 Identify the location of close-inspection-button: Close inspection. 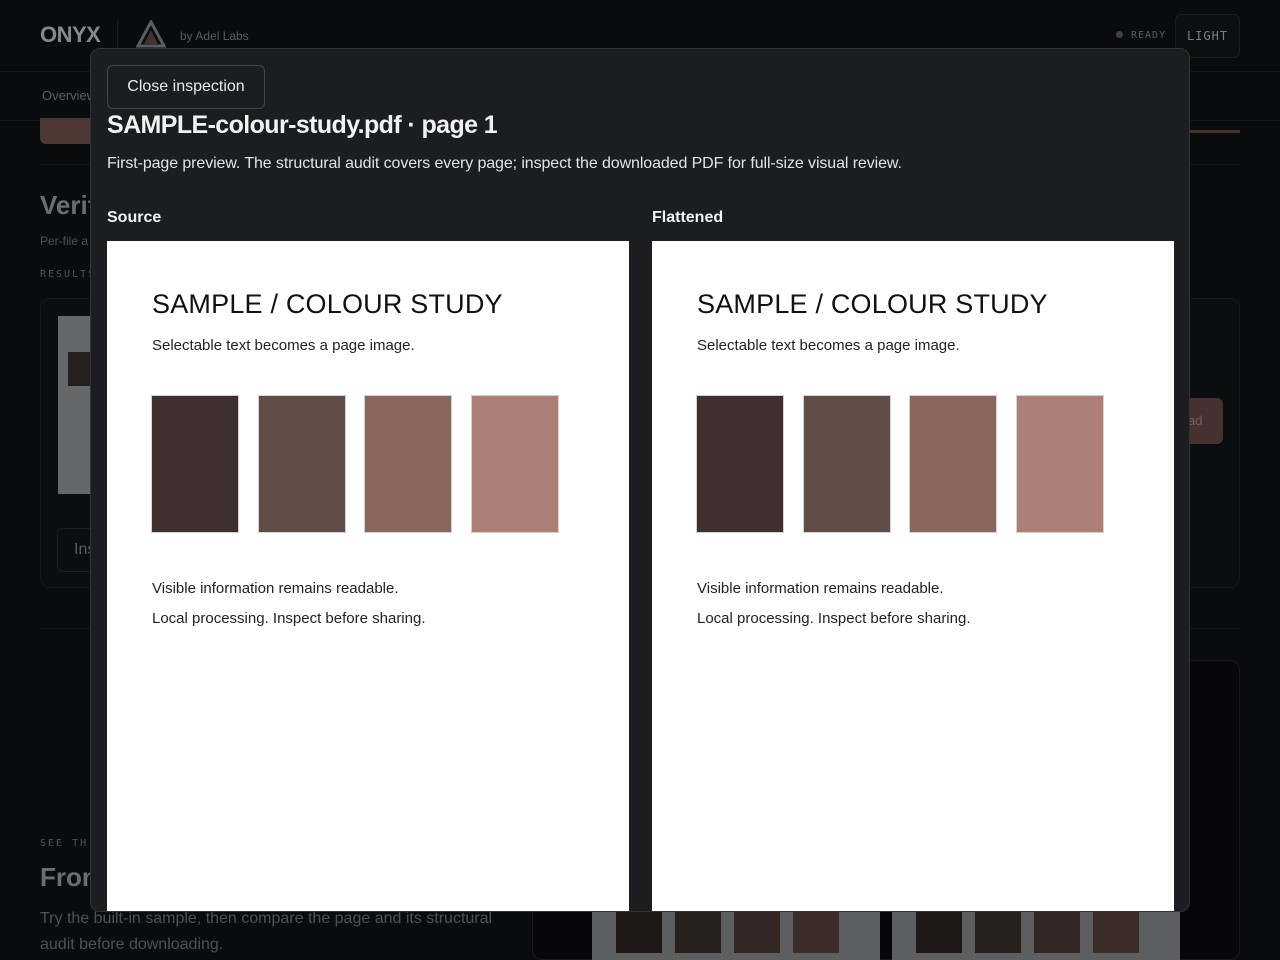
(186, 87).